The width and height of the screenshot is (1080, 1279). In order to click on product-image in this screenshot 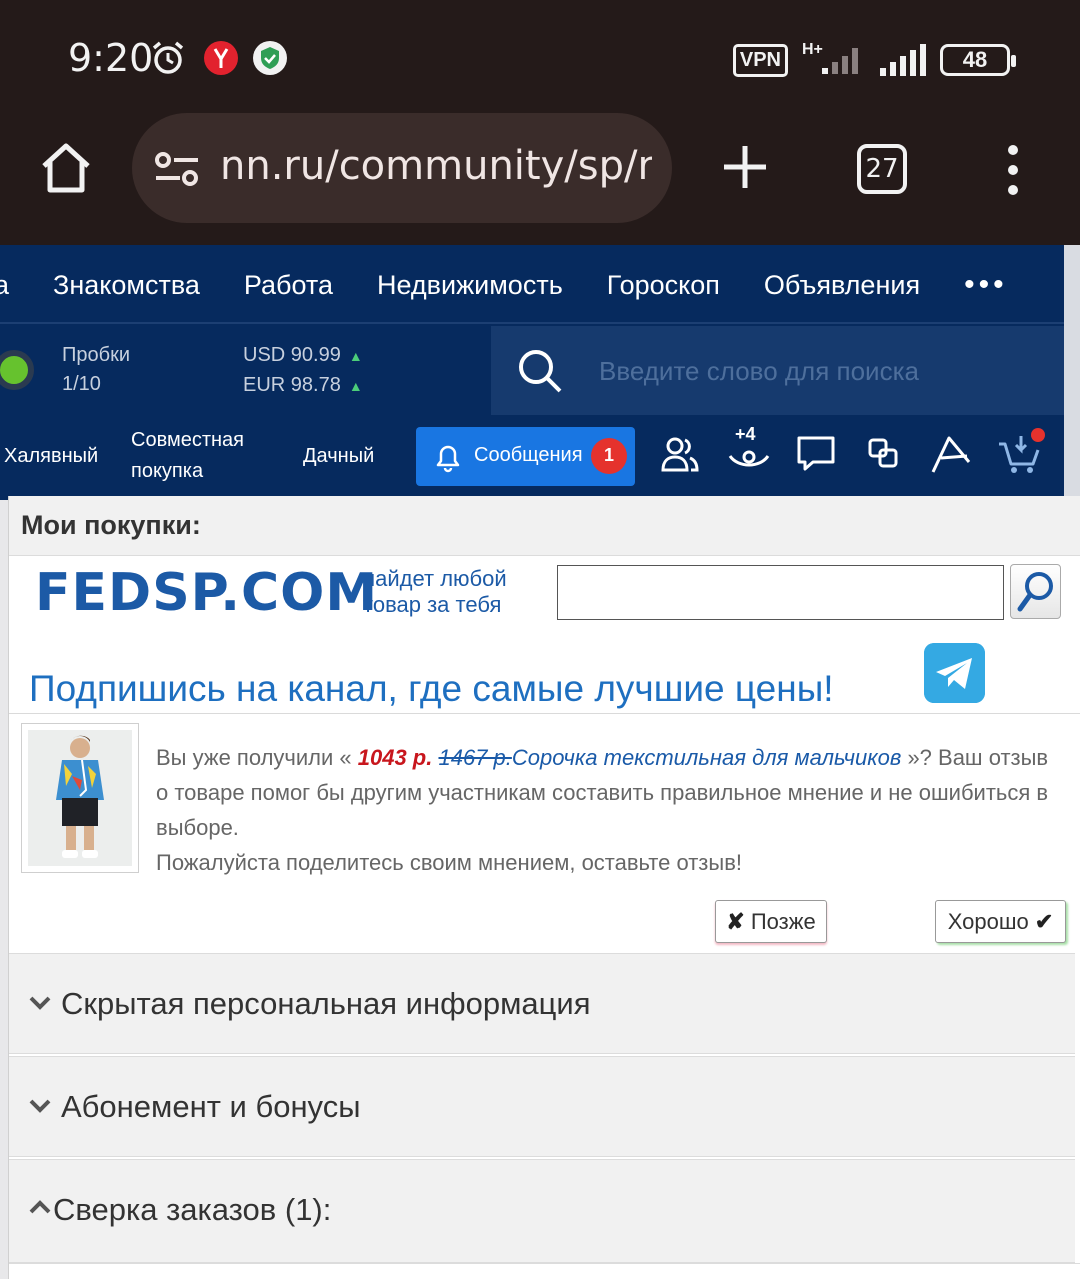, I will do `click(80, 798)`.